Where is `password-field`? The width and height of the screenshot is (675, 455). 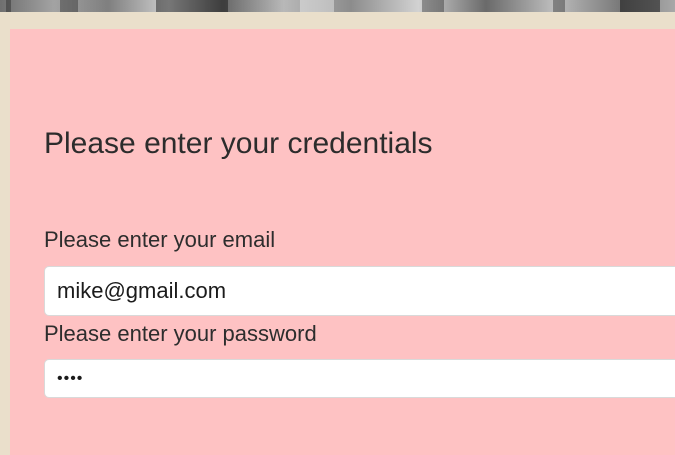 password-field is located at coordinates (359, 378).